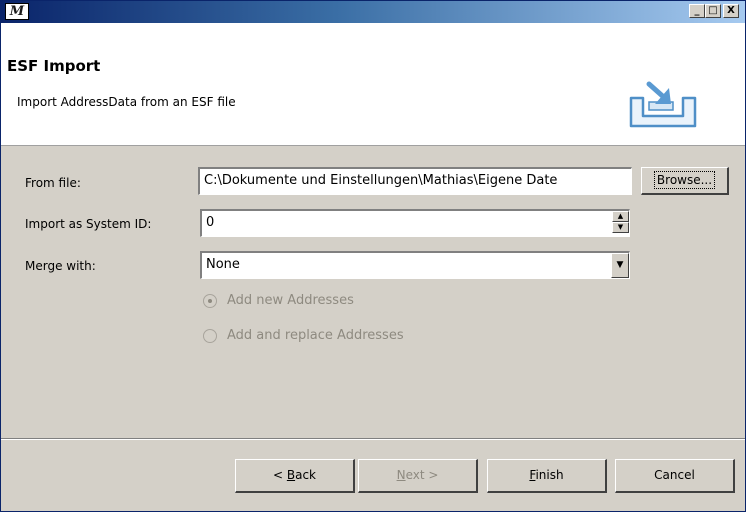  Describe the element at coordinates (620, 227) in the screenshot. I see `spinner-down-icon: ▼` at that location.